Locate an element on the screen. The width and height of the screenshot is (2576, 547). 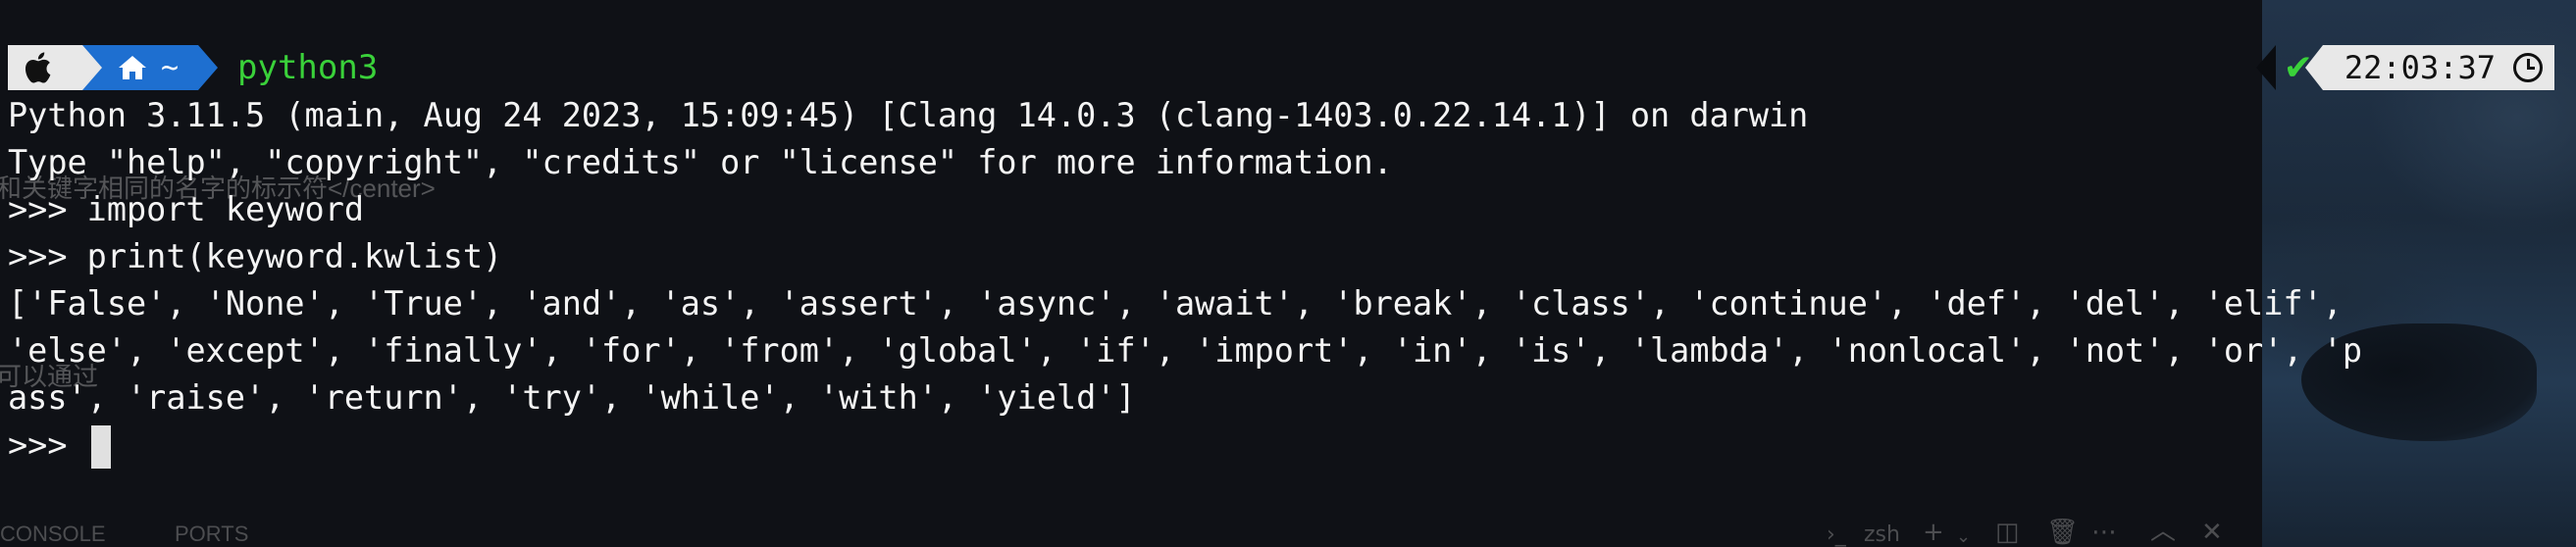
chevron-down-icon: ⌄ is located at coordinates (1963, 536).